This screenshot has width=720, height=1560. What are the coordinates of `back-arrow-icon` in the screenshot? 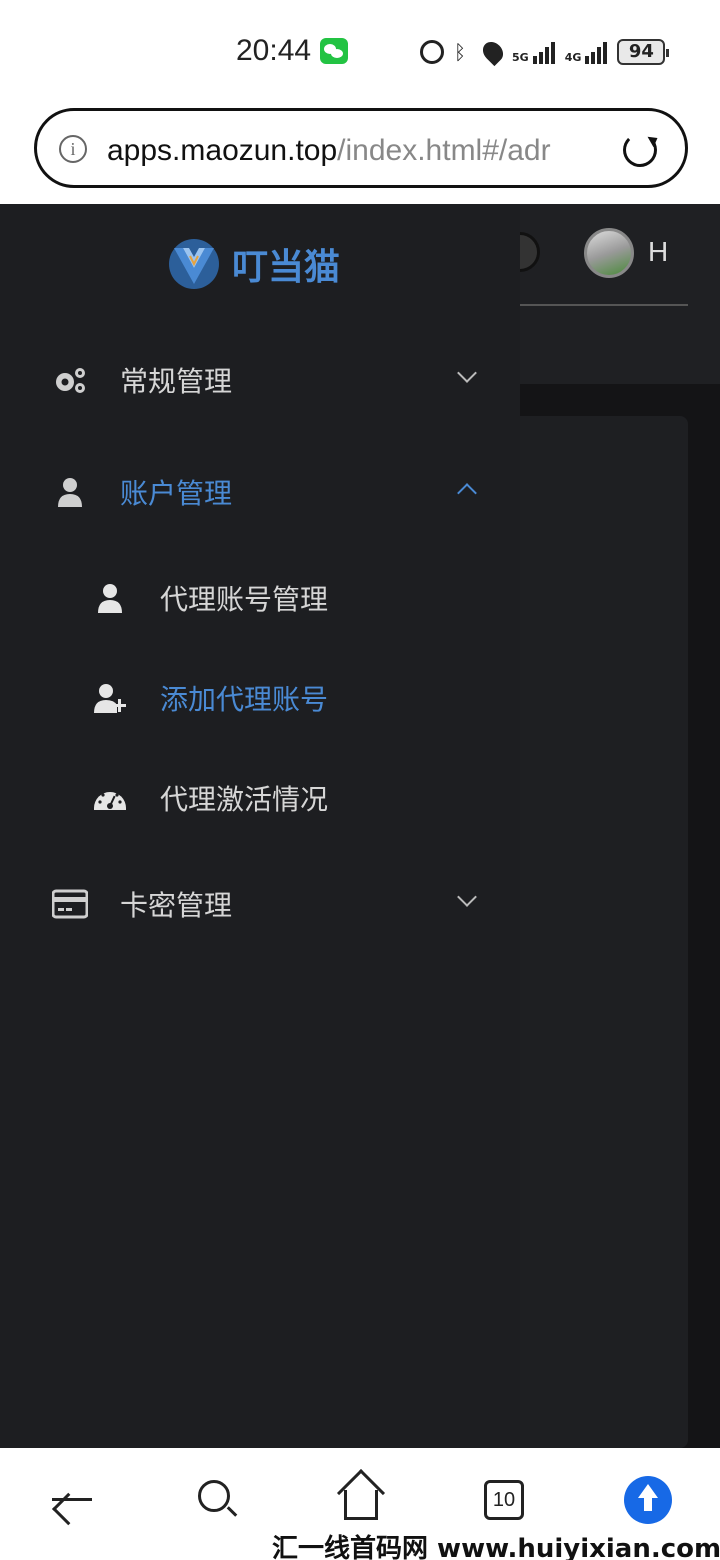 It's located at (72, 1499).